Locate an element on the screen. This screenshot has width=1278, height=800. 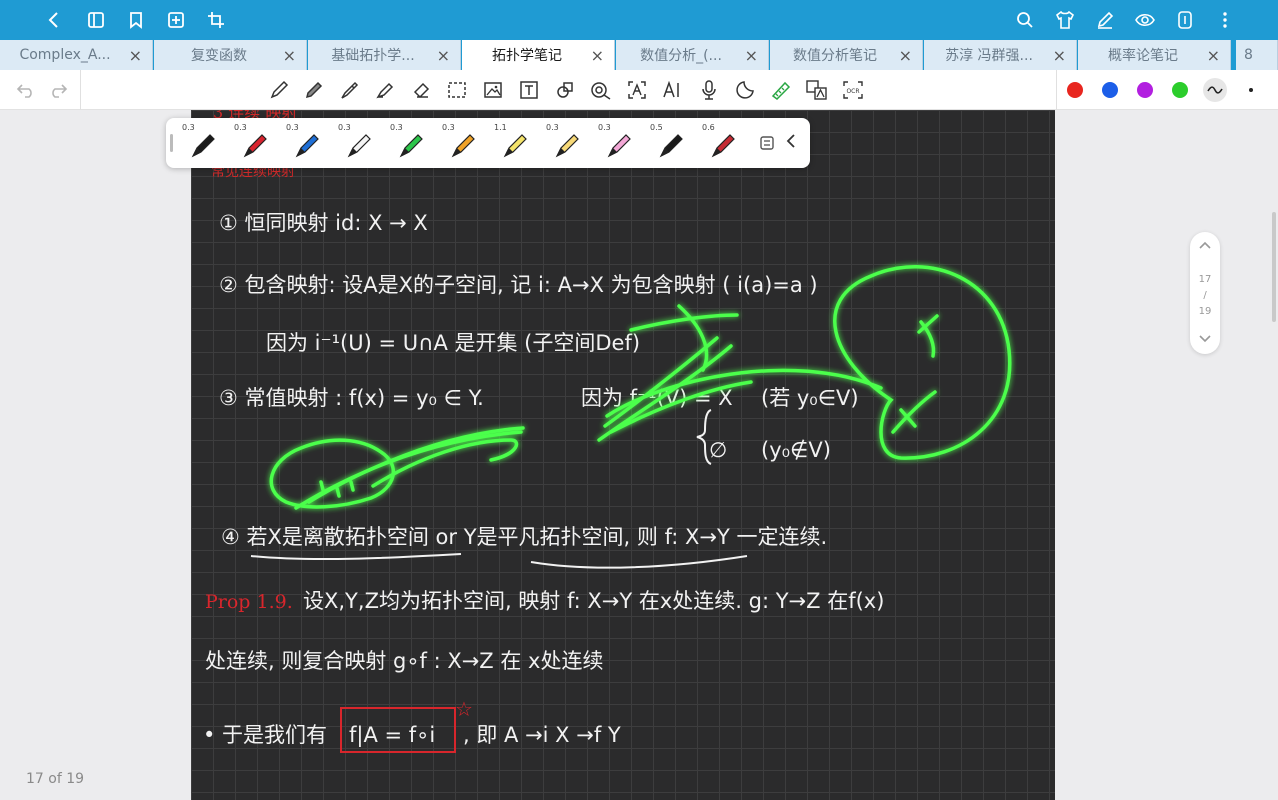
pen-tray-settings-icon is located at coordinates (767, 144).